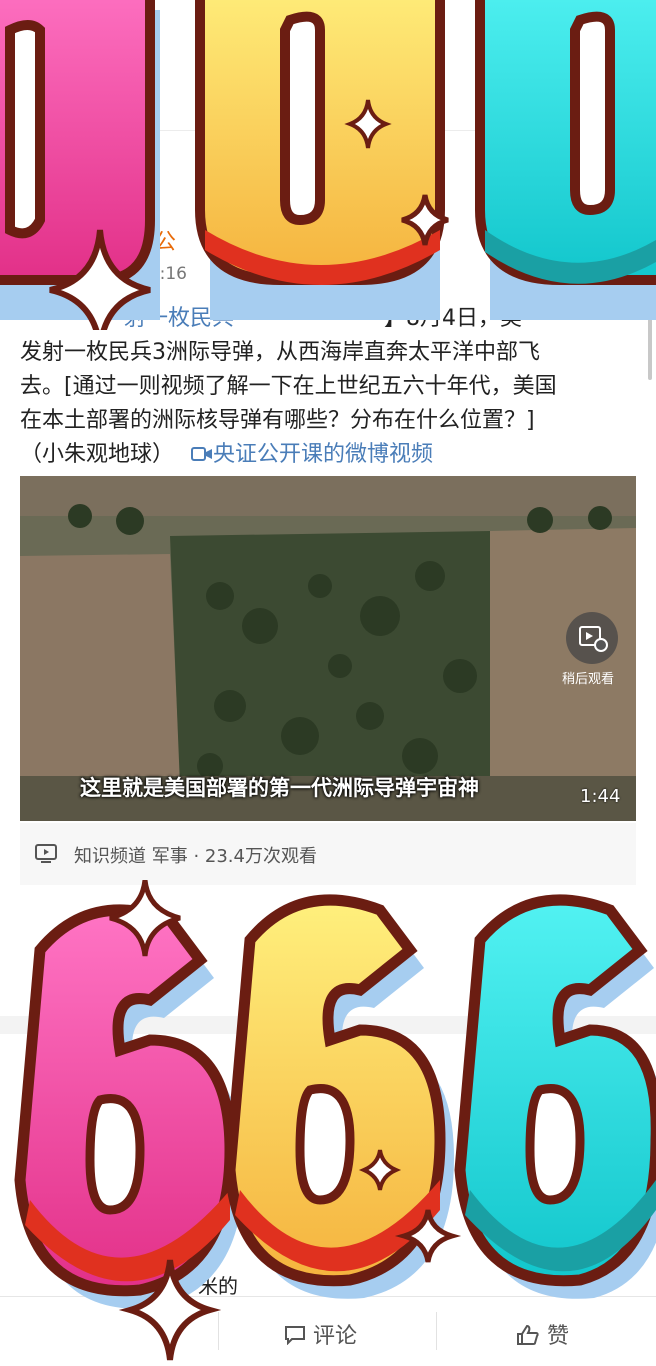 Image resolution: width=656 pixels, height=1366 pixels. I want to click on watch-later-icon, so click(593, 639).